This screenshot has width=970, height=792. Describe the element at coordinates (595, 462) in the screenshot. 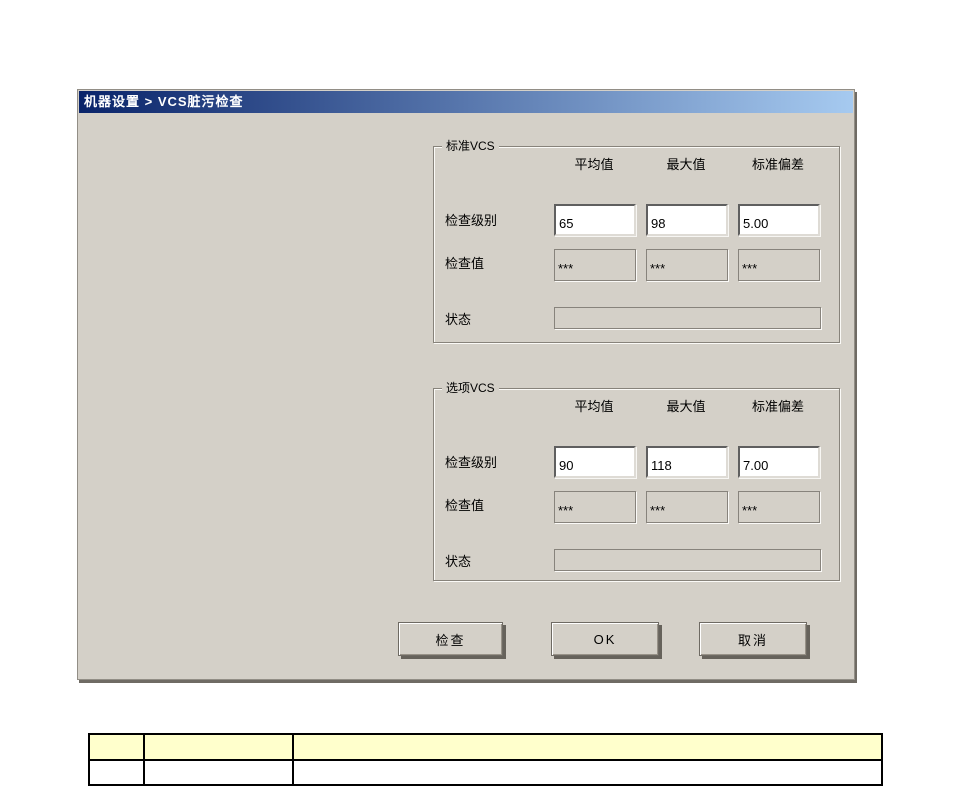

I see `option-check-level-average-input` at that location.